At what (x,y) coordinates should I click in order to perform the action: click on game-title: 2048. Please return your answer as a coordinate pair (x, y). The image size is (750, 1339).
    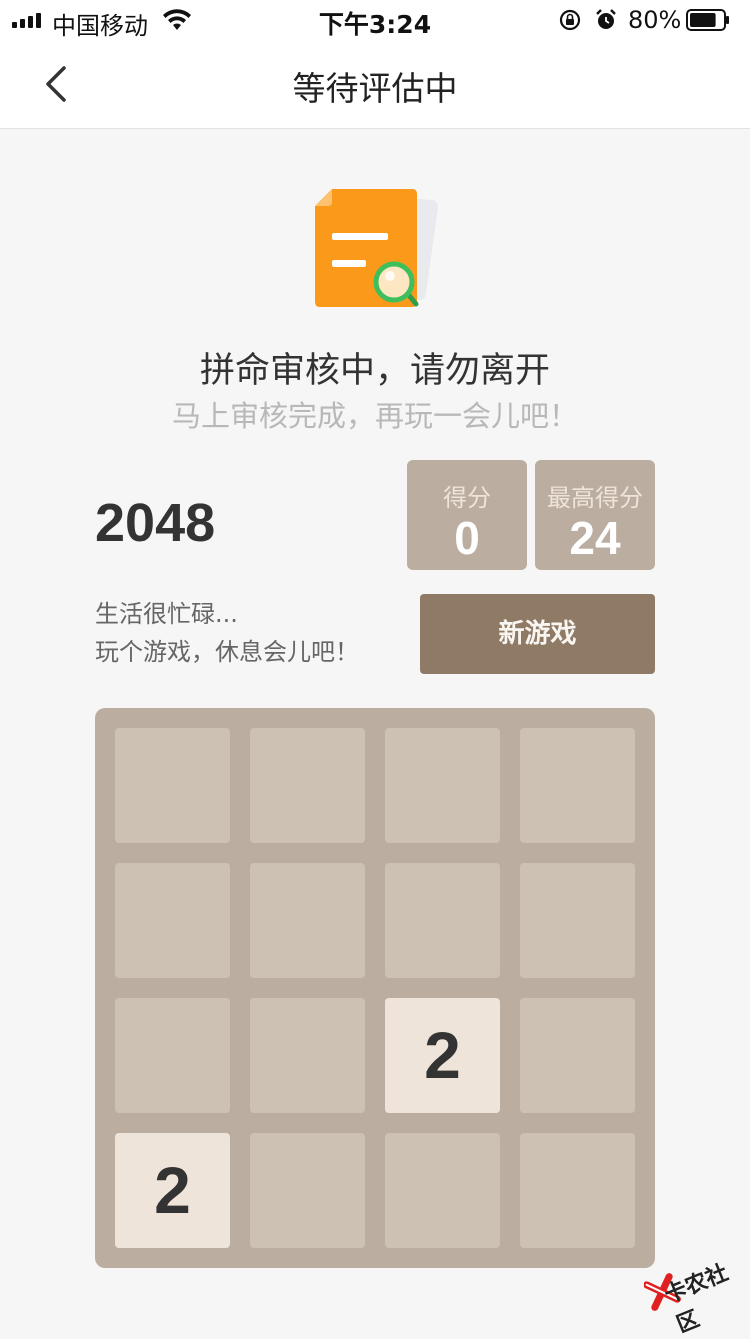
    Looking at the image, I should click on (155, 523).